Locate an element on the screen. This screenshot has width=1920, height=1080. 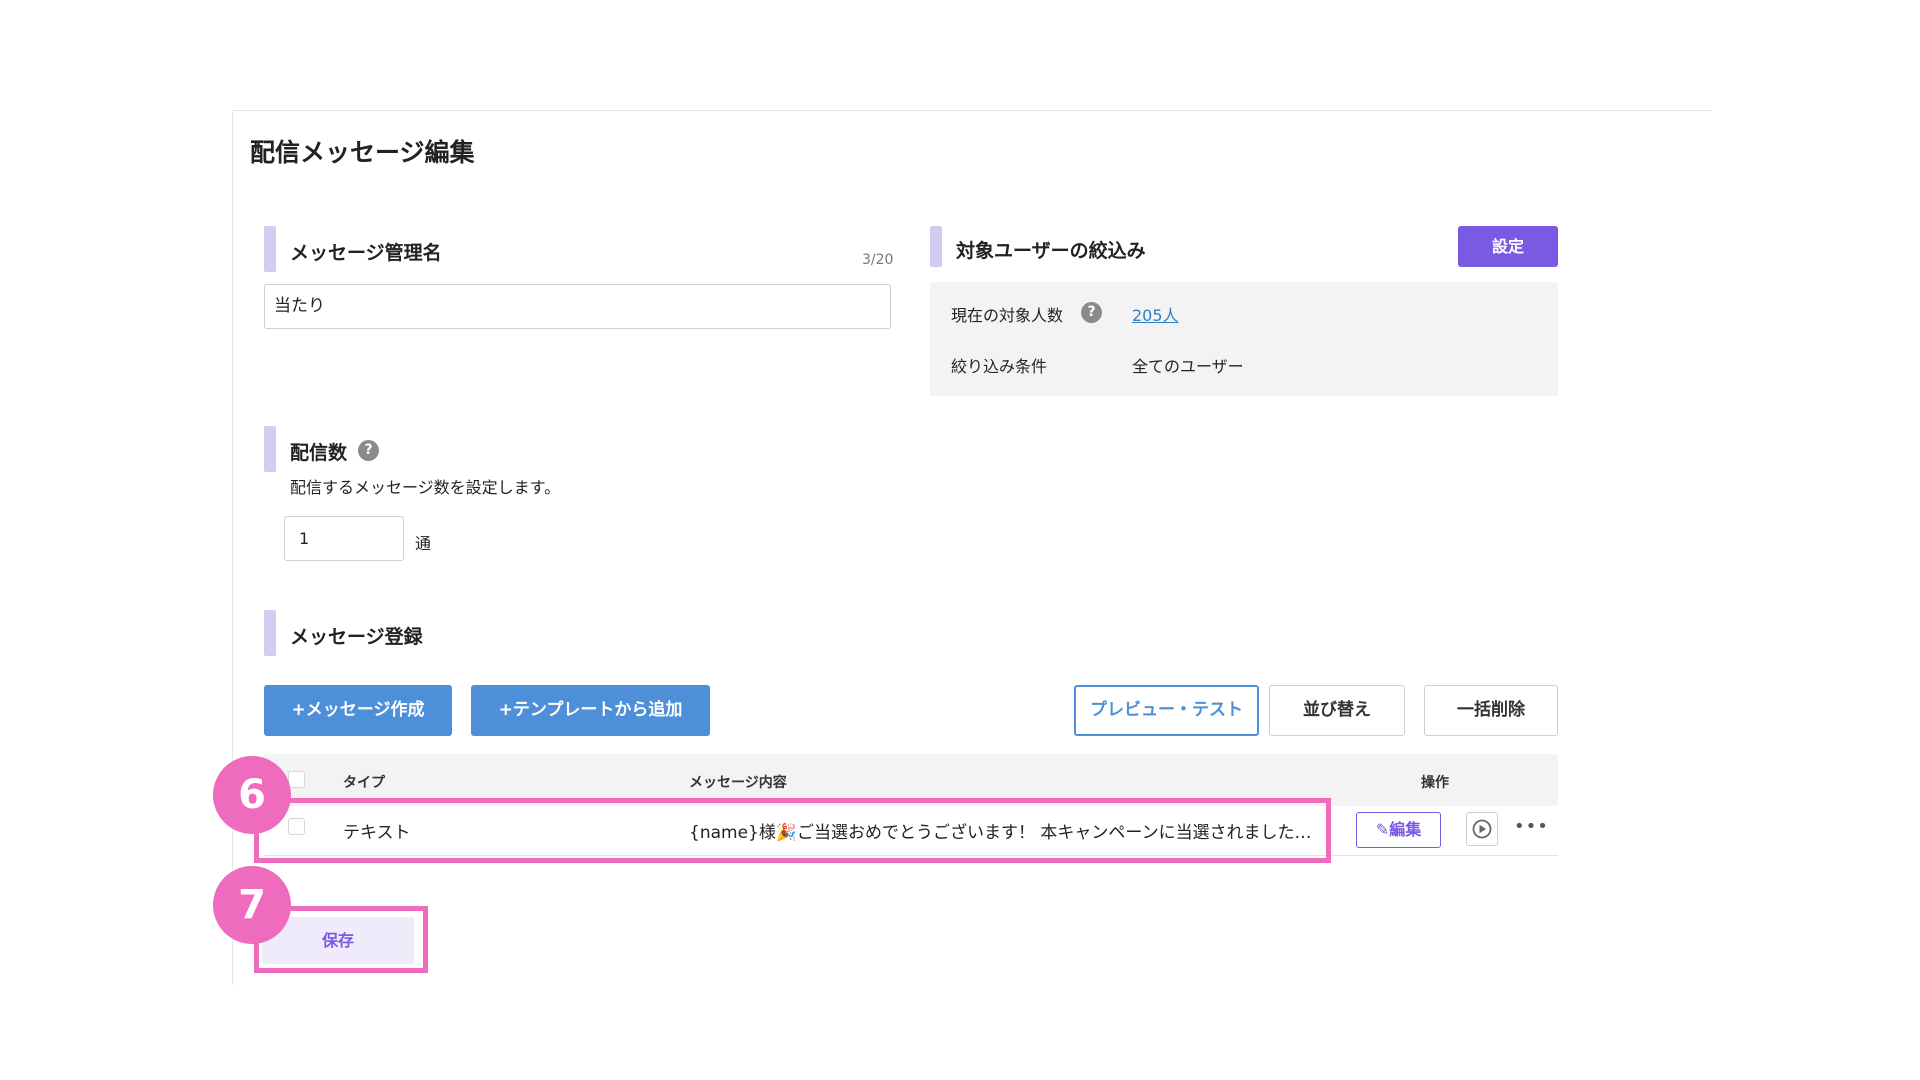
step-badge-7: 7 is located at coordinates (252, 905).